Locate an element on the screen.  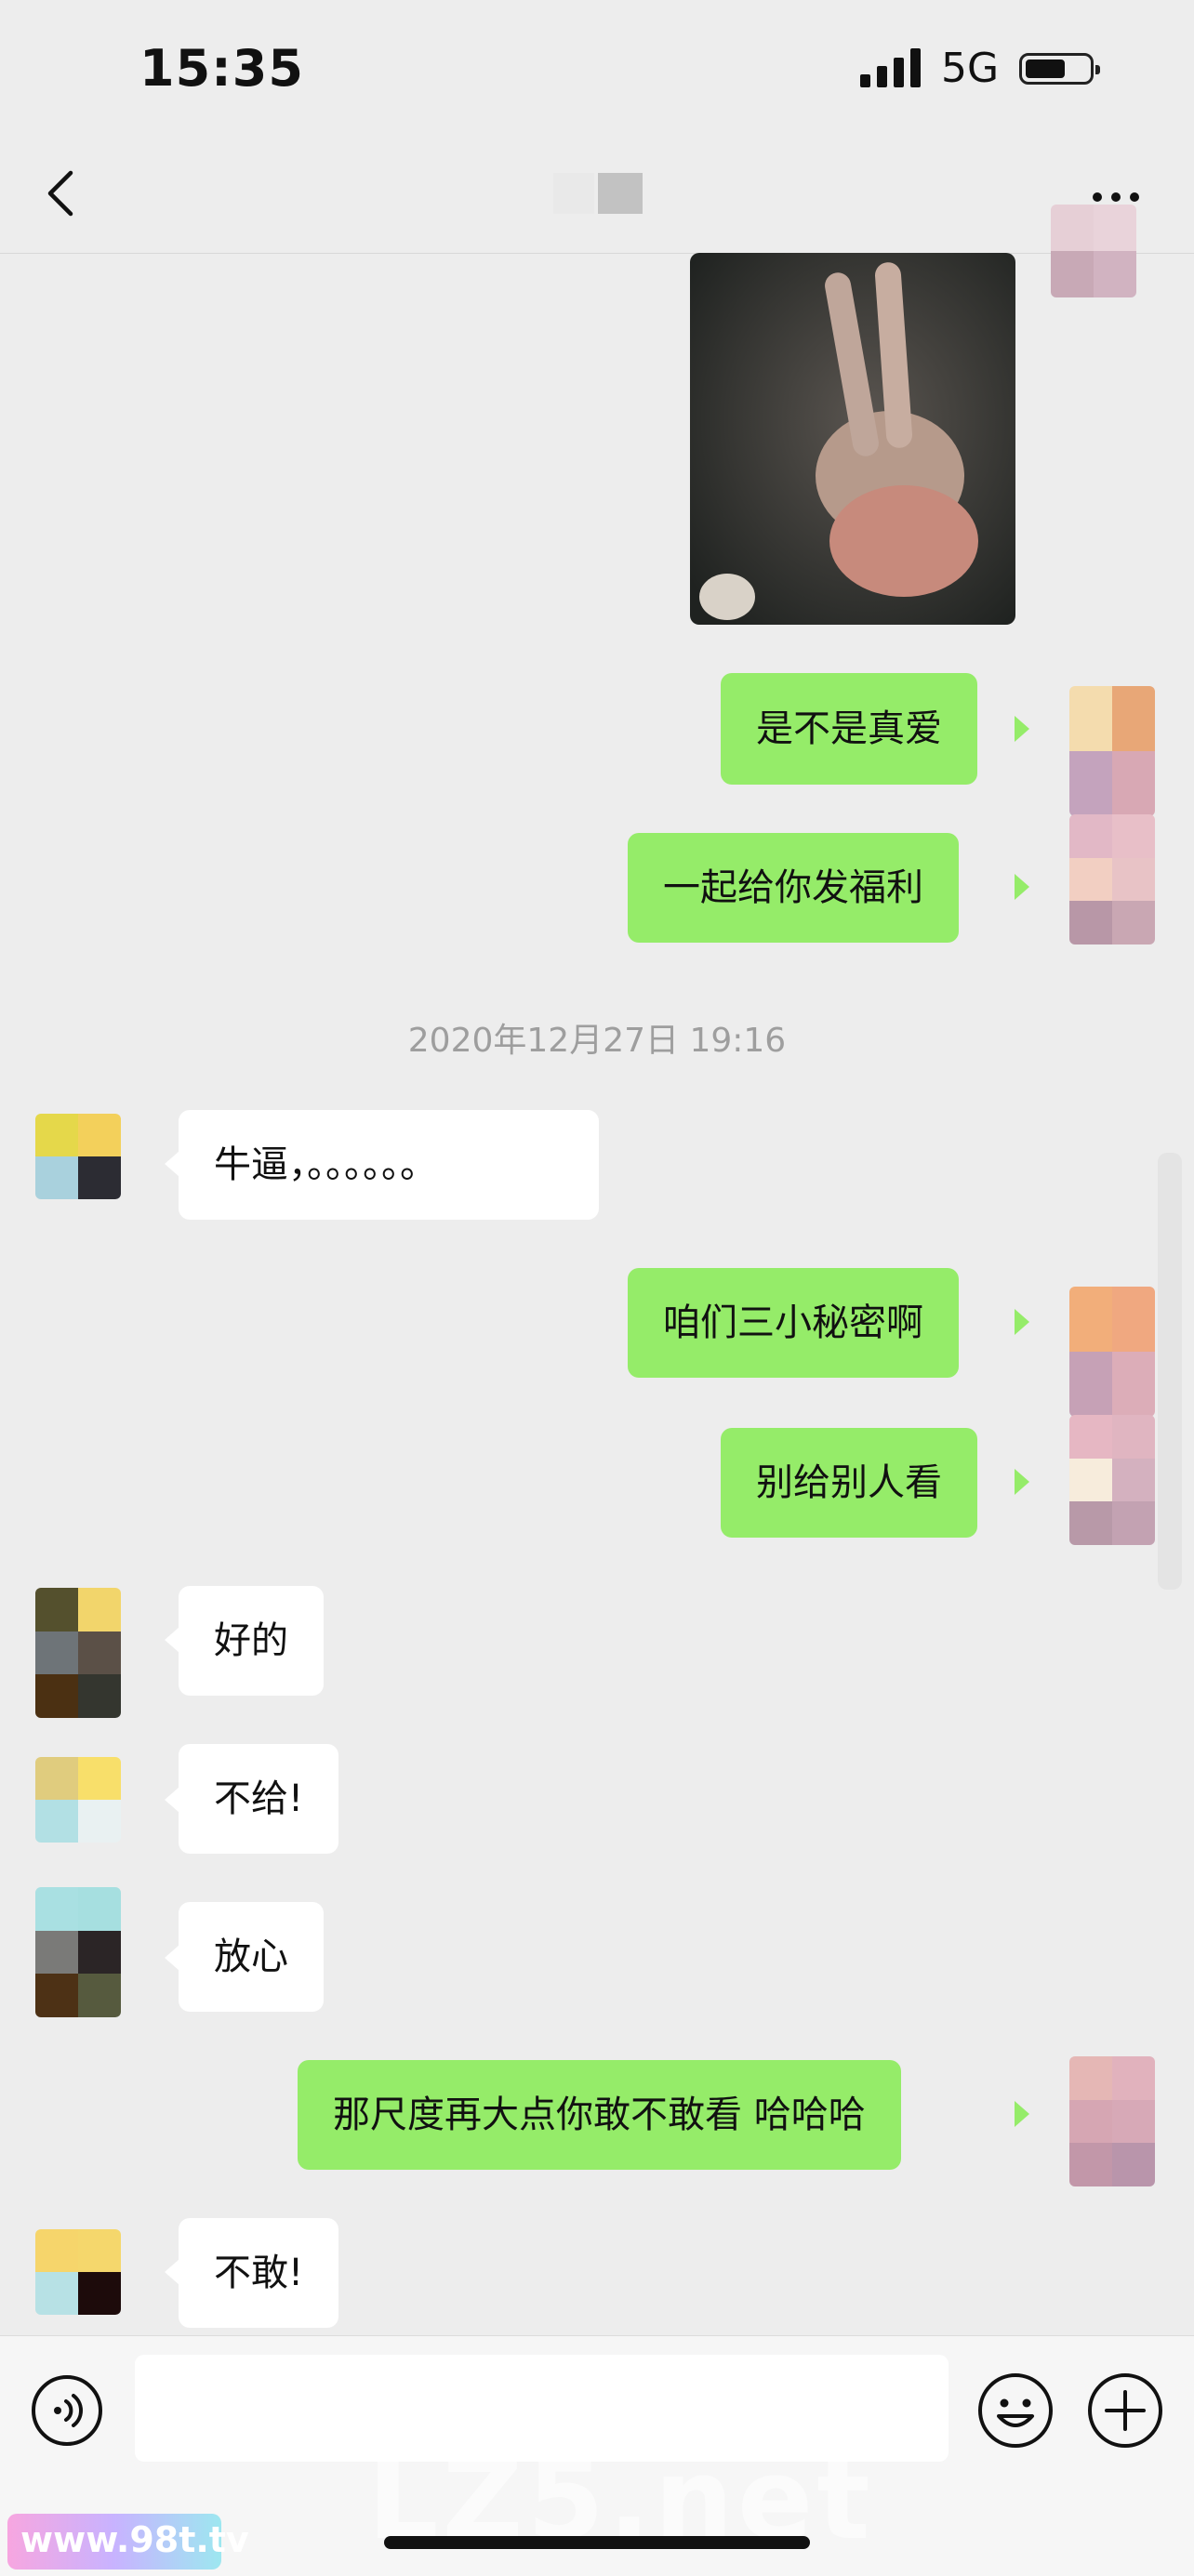
watermark-corner-text: www.98t.tv is located at coordinates (134, 2539).